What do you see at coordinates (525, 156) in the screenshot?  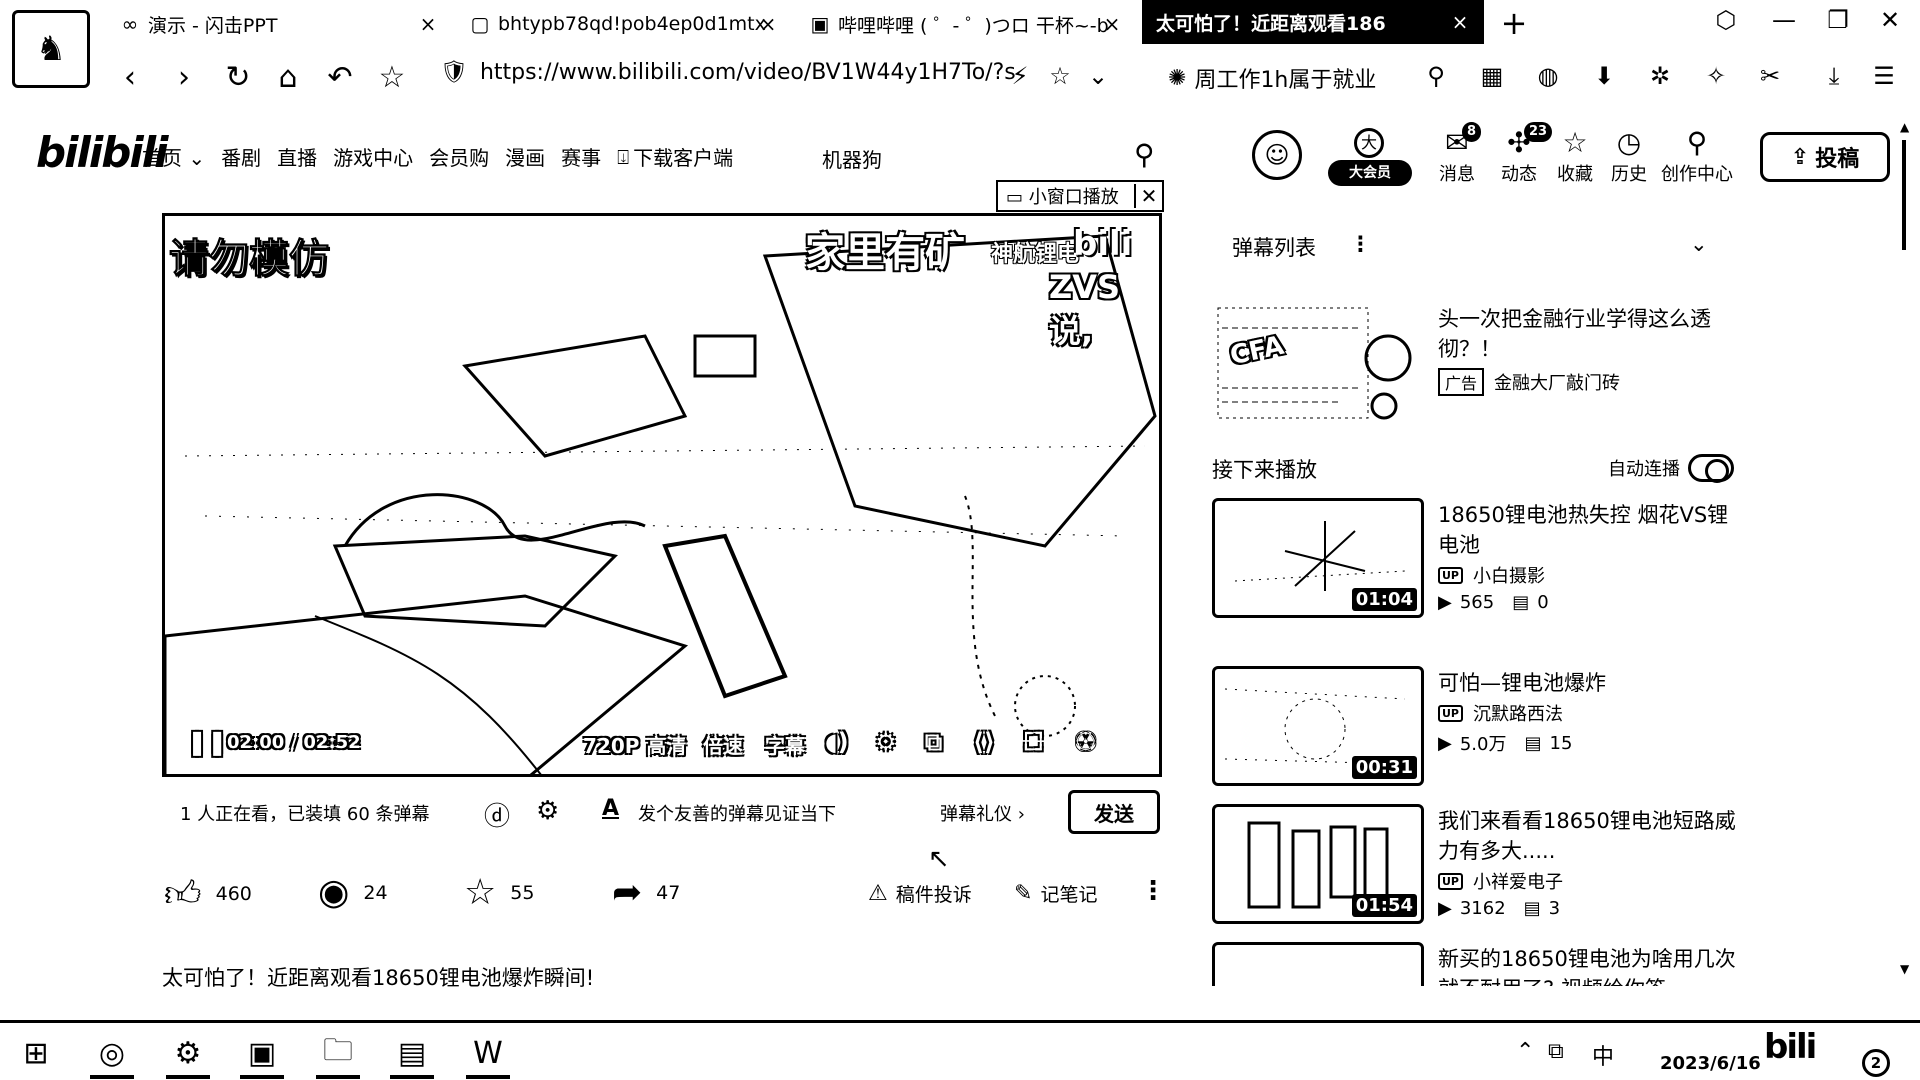 I see `nav-manga: 漫画` at bounding box center [525, 156].